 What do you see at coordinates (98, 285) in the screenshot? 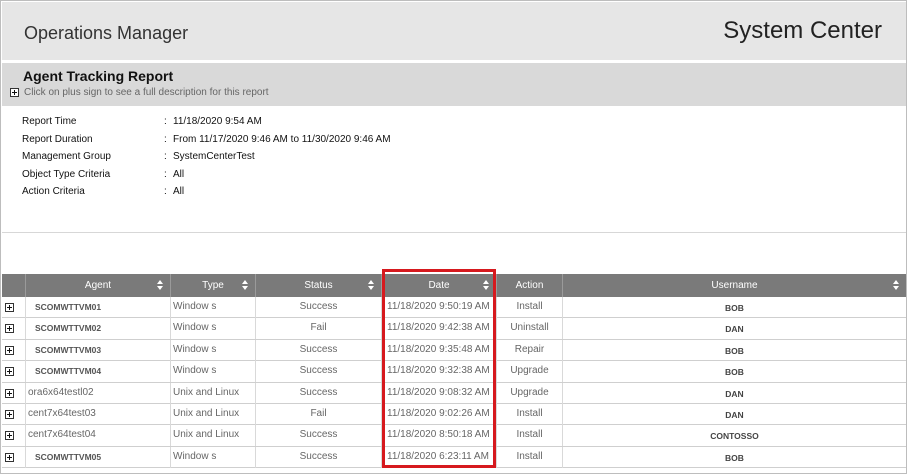
I see `column-header-agent: Agent` at bounding box center [98, 285].